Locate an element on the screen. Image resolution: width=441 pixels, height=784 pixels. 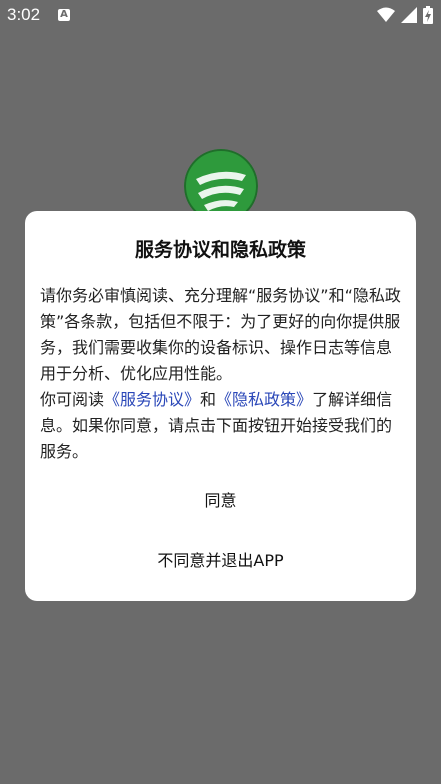
signal-icon is located at coordinates (409, 15).